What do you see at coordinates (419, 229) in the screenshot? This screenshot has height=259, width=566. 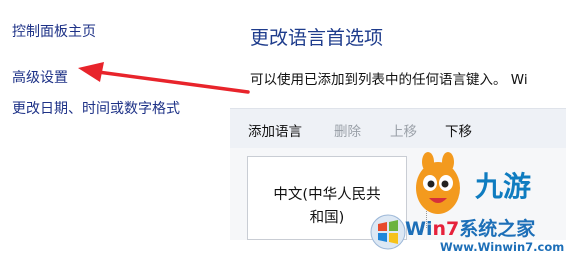 I see `site-name-part1: Wi` at bounding box center [419, 229].